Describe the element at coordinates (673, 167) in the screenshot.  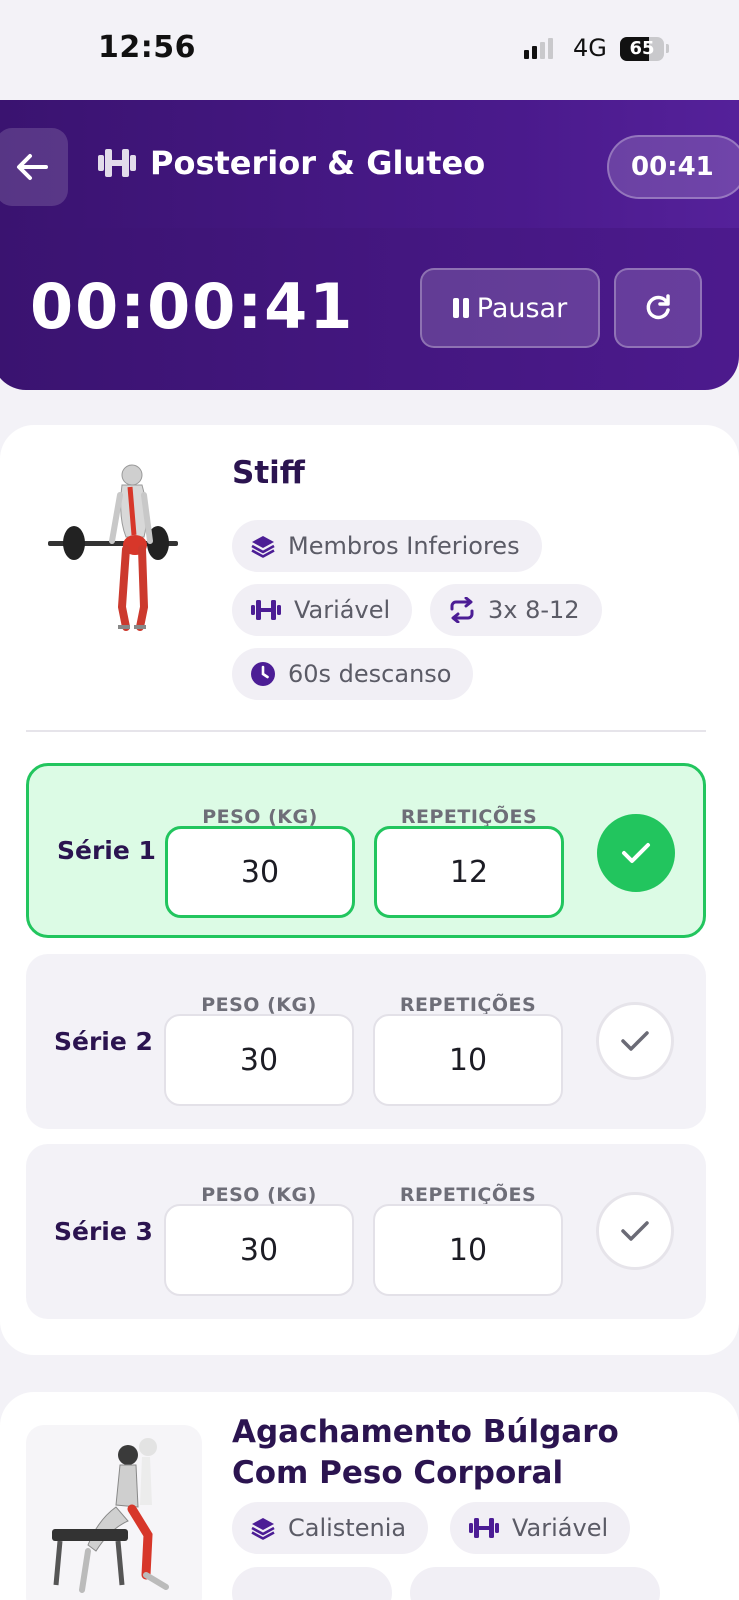
I see `elapsed-timer-badge: 00:41` at that location.